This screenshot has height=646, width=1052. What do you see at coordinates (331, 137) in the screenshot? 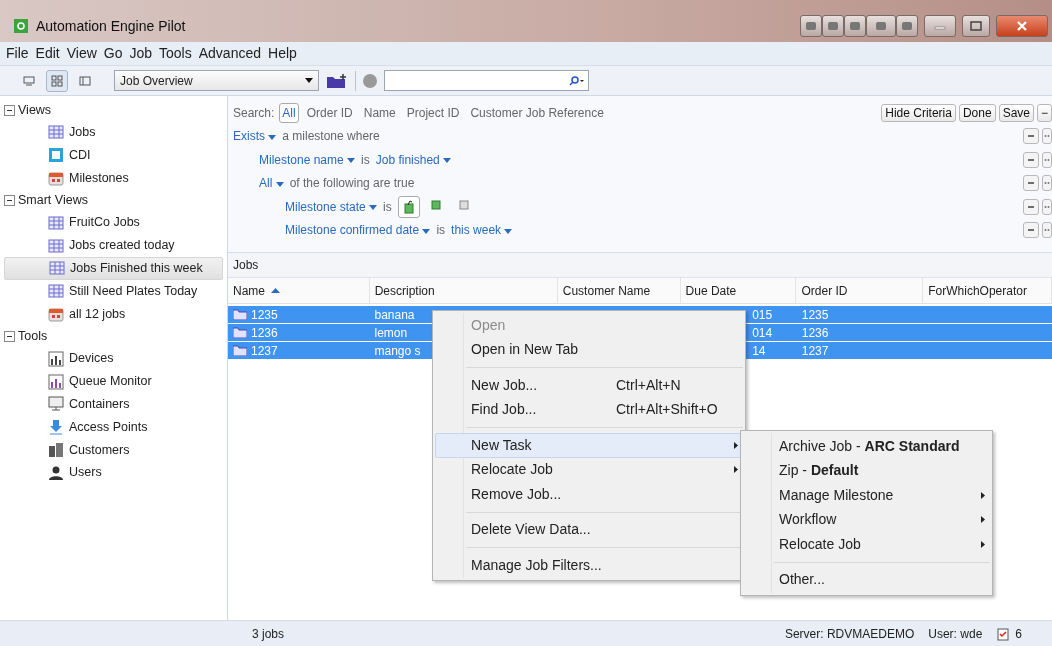
I see `criteria-text: a milestone where` at bounding box center [331, 137].